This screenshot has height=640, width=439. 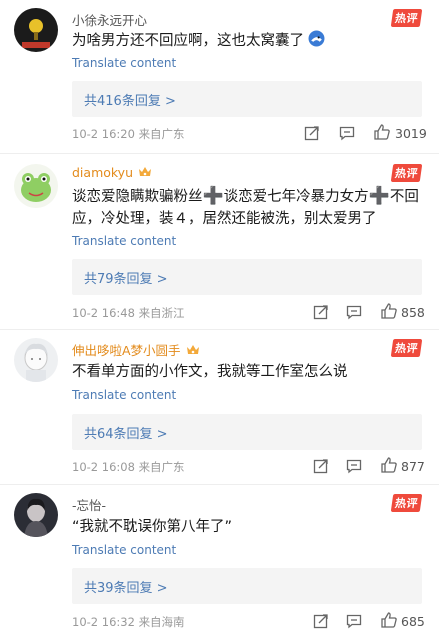 I want to click on username: 小徐永远开心, so click(x=109, y=19).